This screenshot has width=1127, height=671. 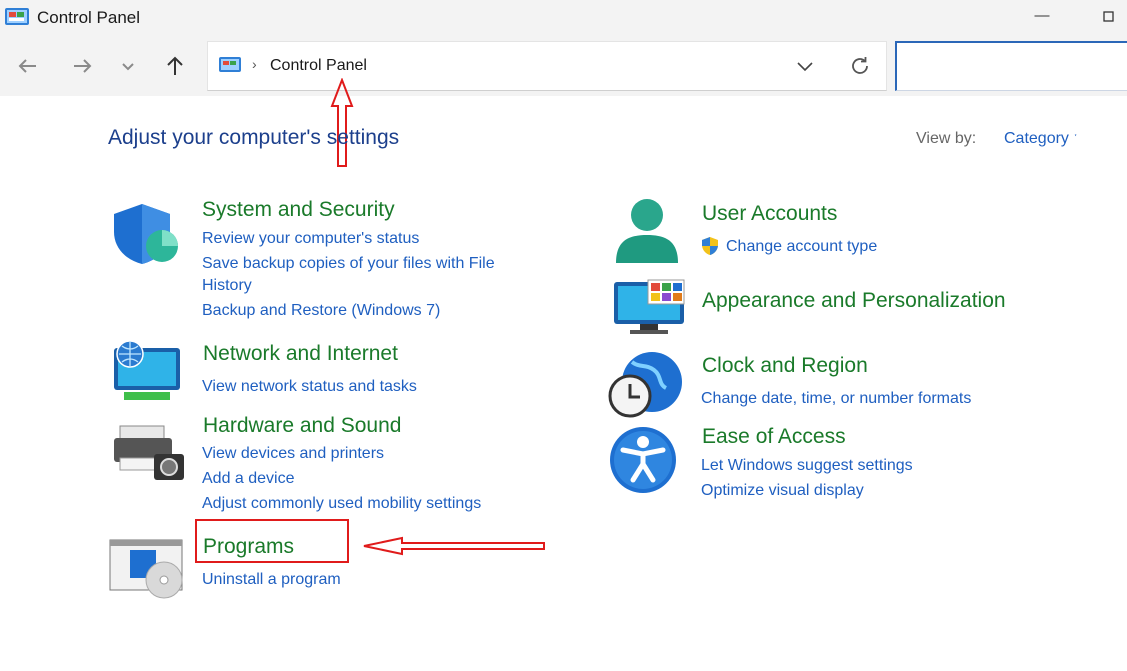 I want to click on forward-button, so click(x=82, y=66).